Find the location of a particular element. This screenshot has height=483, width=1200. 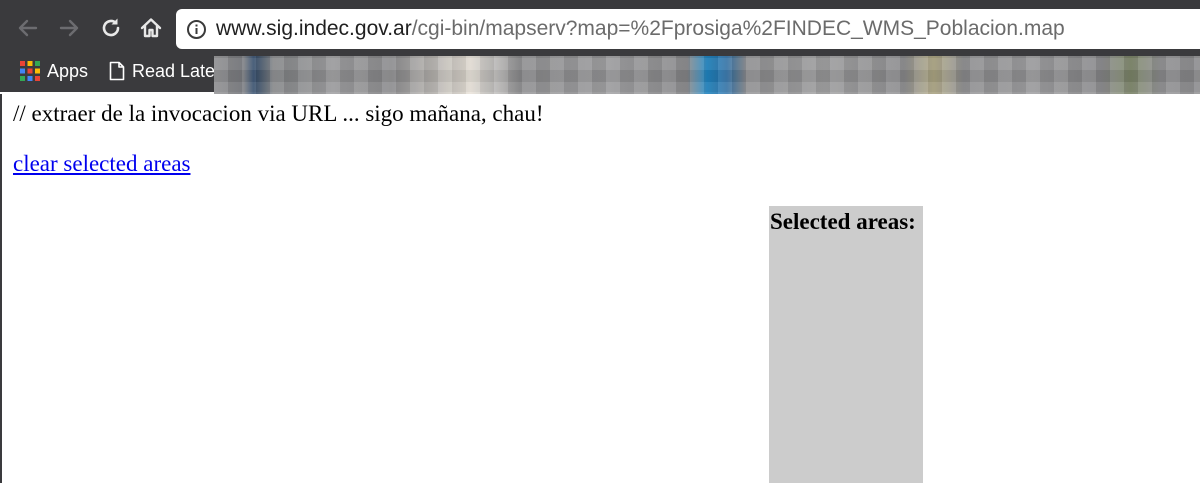

reload-button is located at coordinates (111, 28).